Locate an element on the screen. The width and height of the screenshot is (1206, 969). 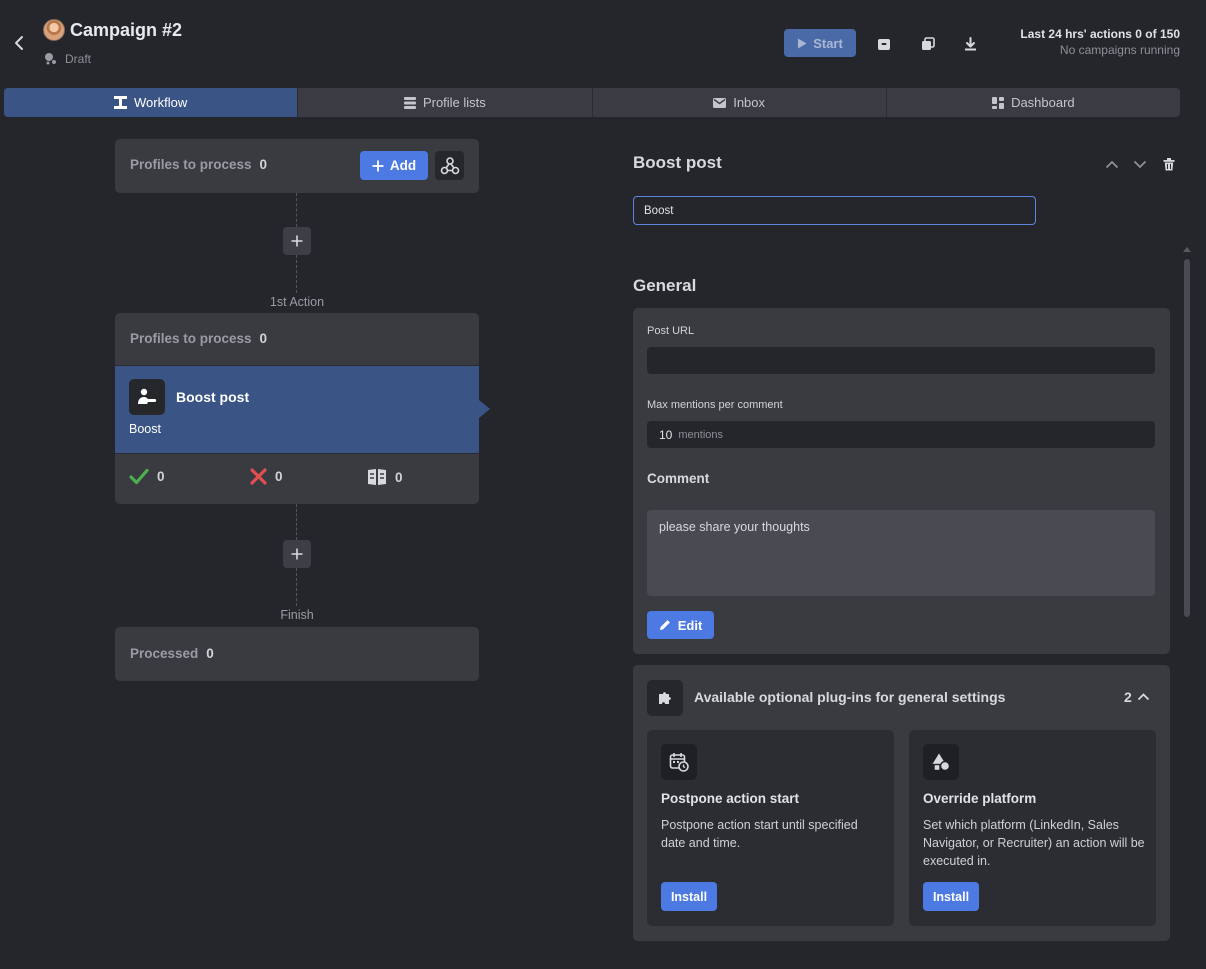
duplicate-button is located at coordinates (928, 44).